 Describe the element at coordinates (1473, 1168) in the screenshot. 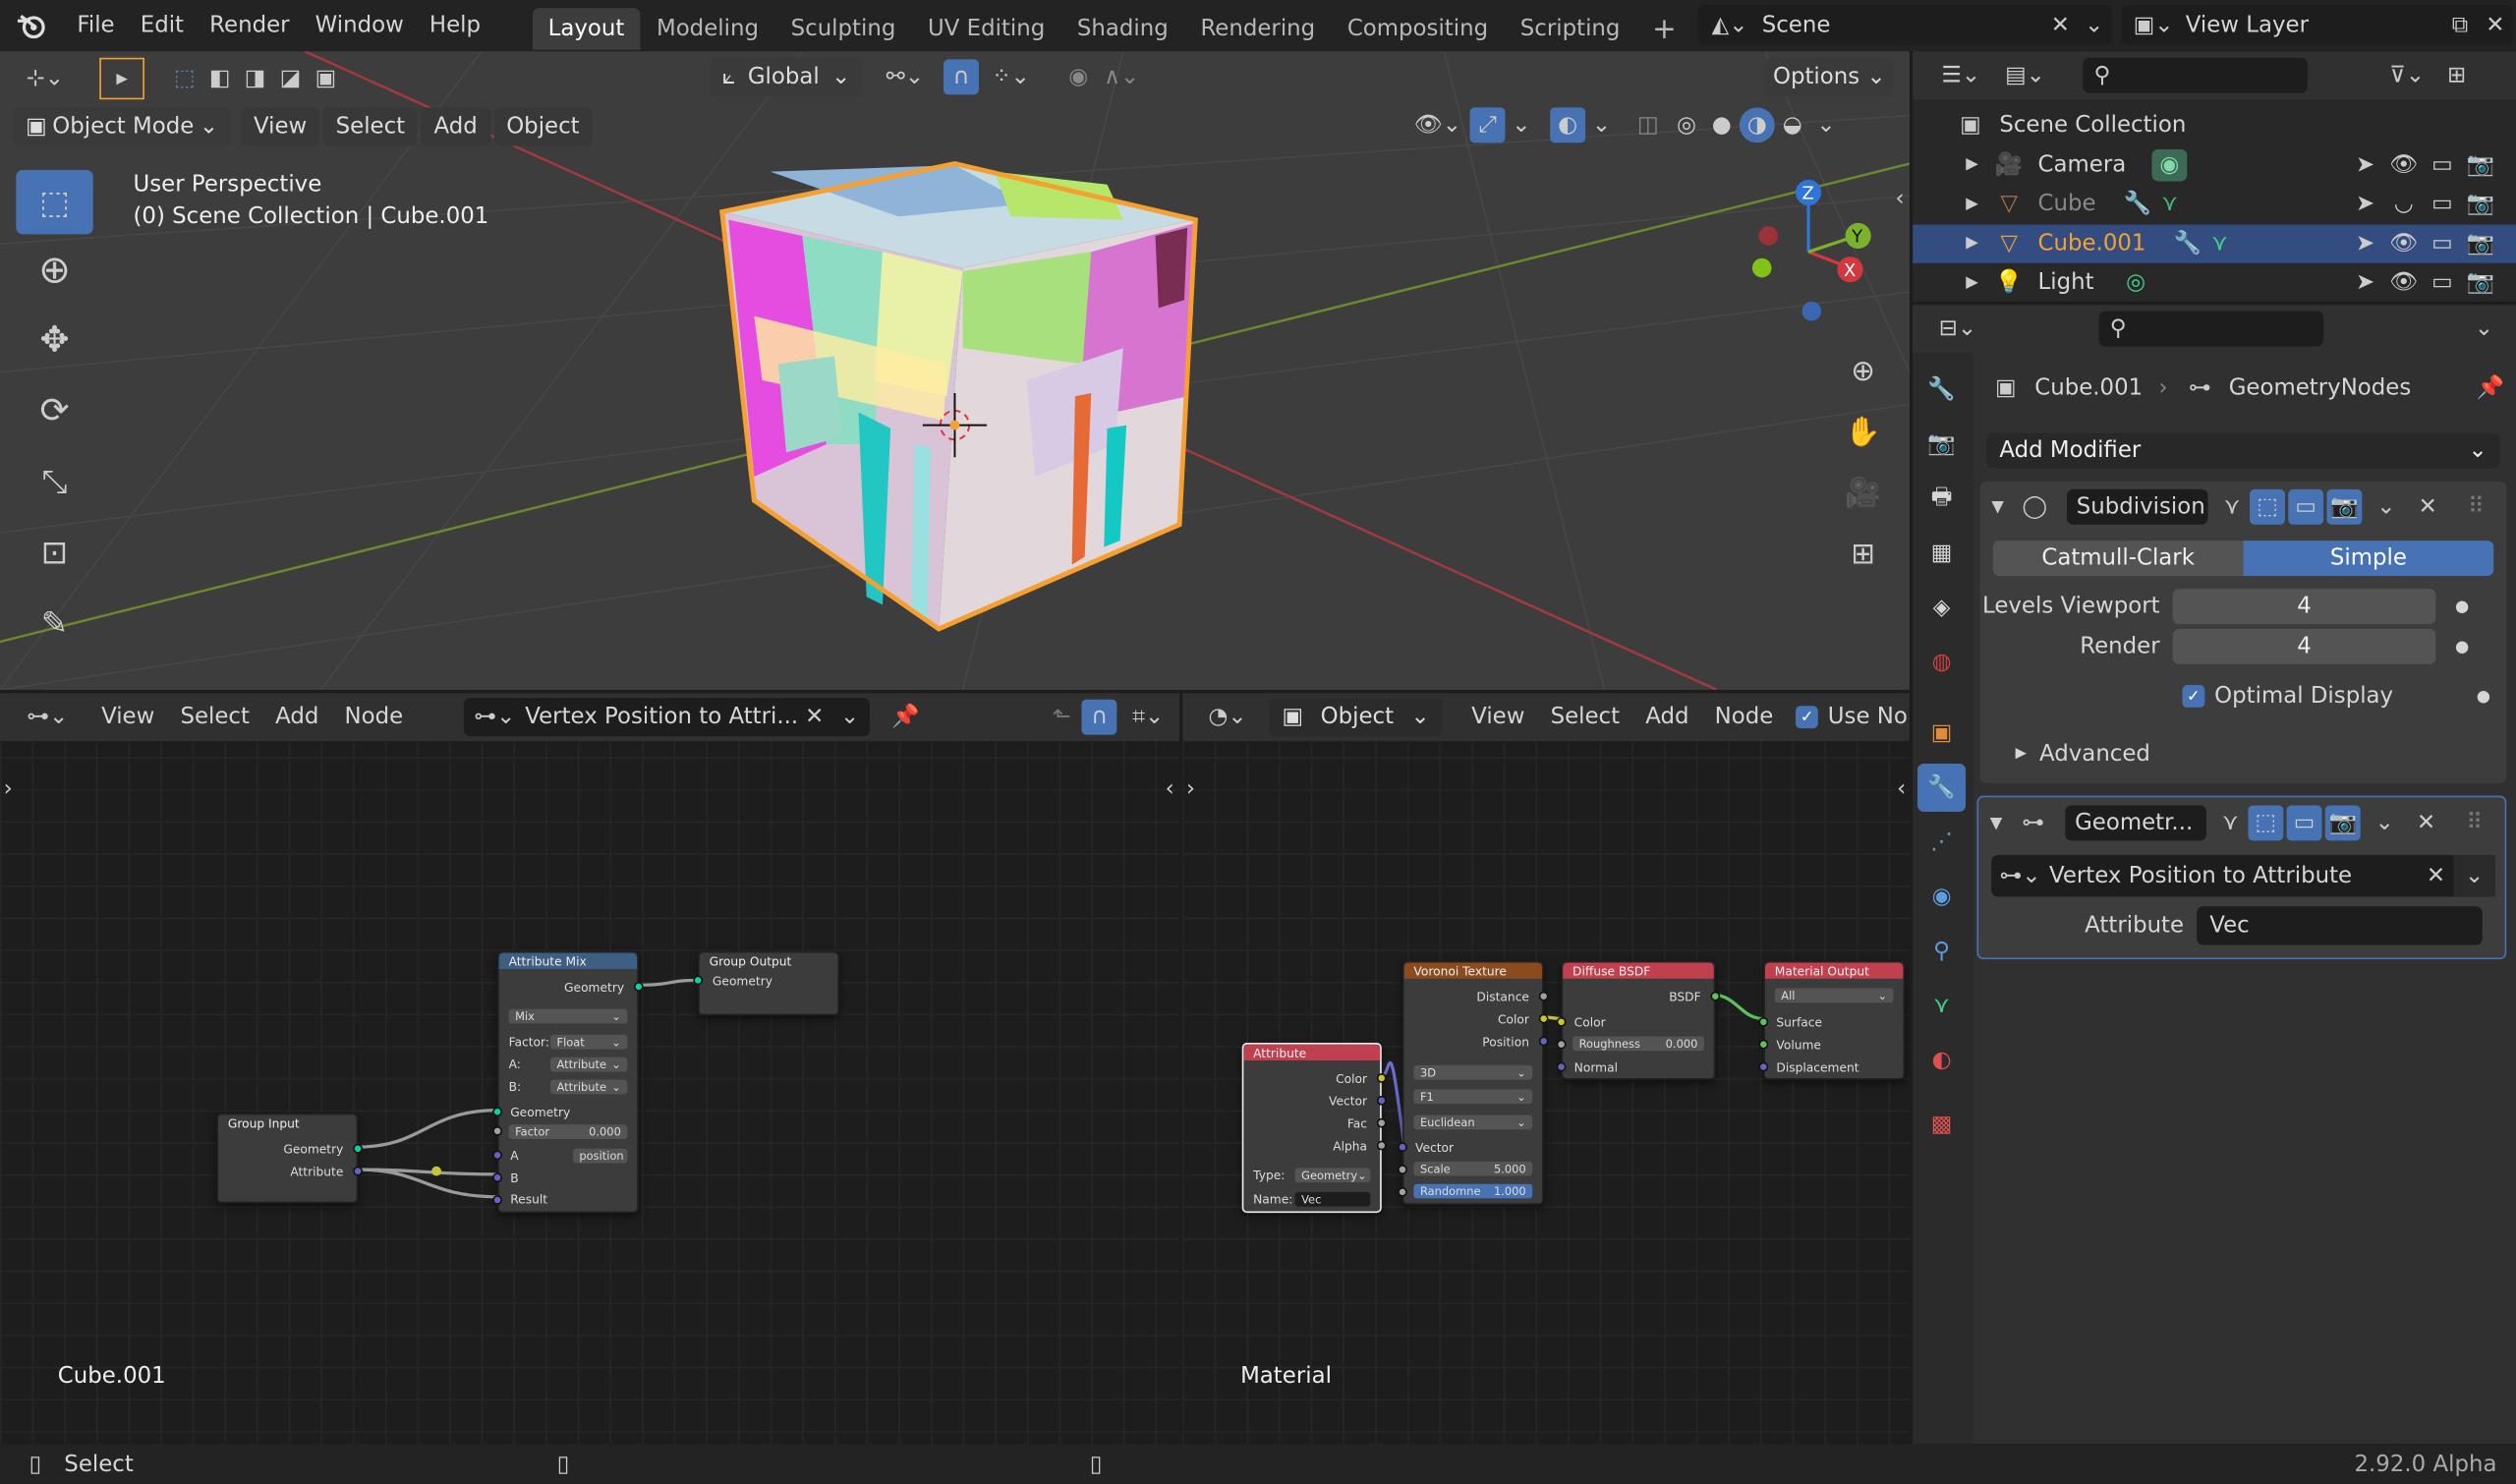

I see `scale-field: Scale 5.000` at that location.